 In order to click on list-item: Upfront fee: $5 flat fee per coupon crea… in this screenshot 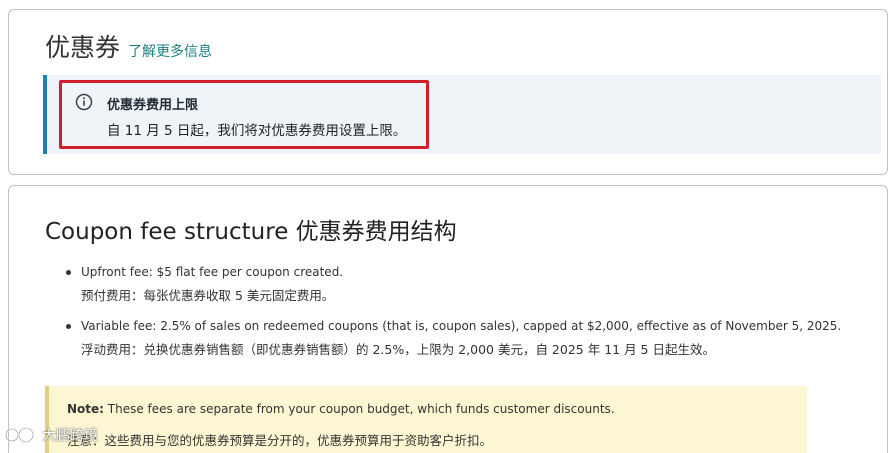, I will do `click(465, 284)`.